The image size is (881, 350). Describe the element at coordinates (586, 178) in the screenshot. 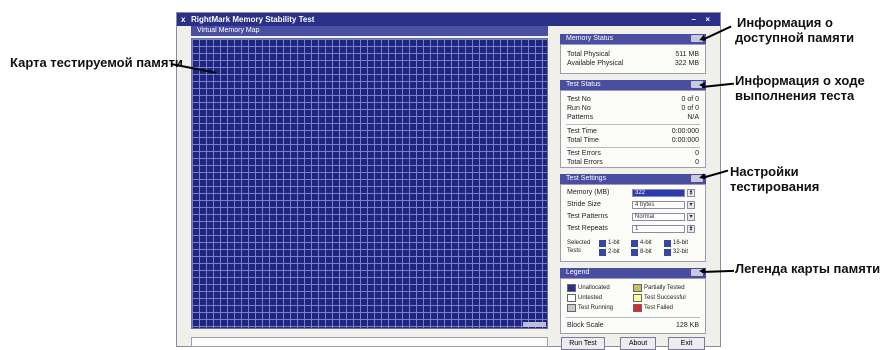

I see `test-settings-title: Test Settings` at that location.